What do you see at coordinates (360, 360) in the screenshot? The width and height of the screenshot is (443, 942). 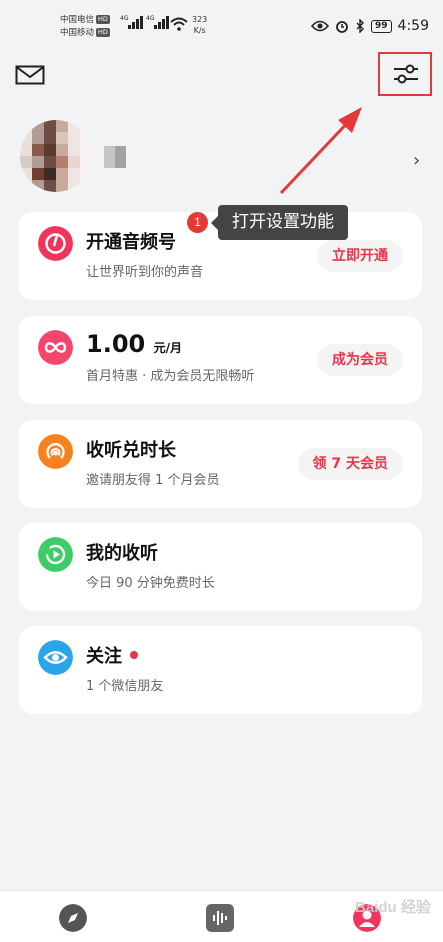 I see `become-member-button: 成为会员` at bounding box center [360, 360].